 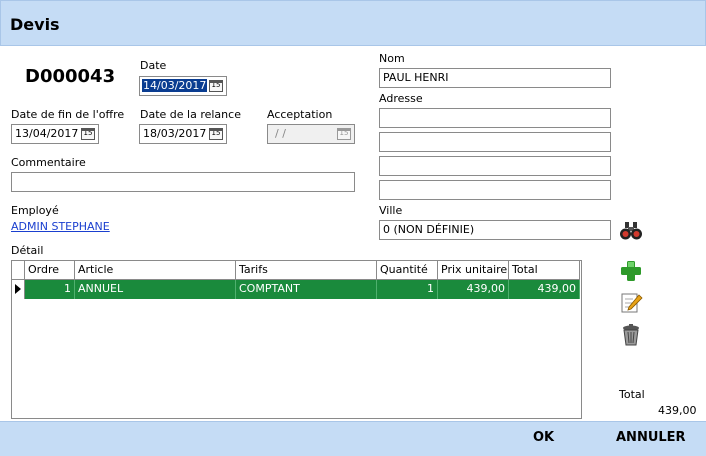 What do you see at coordinates (677, 410) in the screenshot?
I see `total-value: 439,00` at bounding box center [677, 410].